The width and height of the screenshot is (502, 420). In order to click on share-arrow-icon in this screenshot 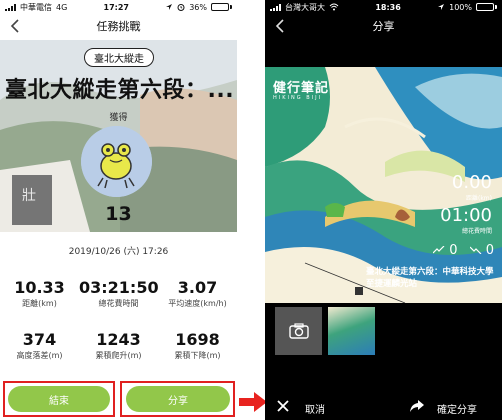, I will do `click(417, 406)`.